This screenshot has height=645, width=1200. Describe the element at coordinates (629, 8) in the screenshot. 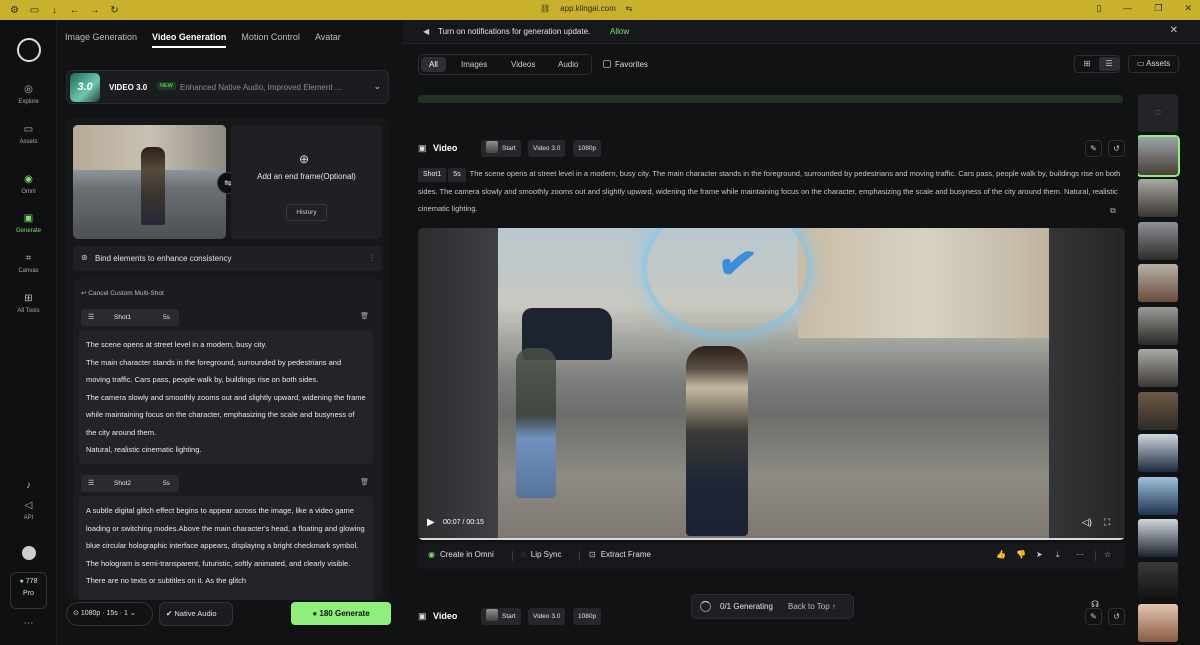

I see `share-icon: ⇆` at that location.